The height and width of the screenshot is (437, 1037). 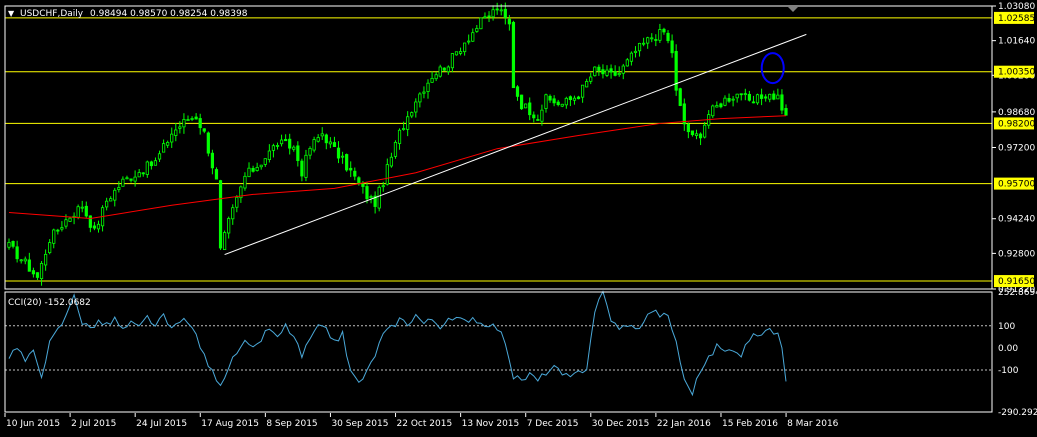 What do you see at coordinates (33, 424) in the screenshot?
I see `time-tick-label: 10 Jun 2015` at bounding box center [33, 424].